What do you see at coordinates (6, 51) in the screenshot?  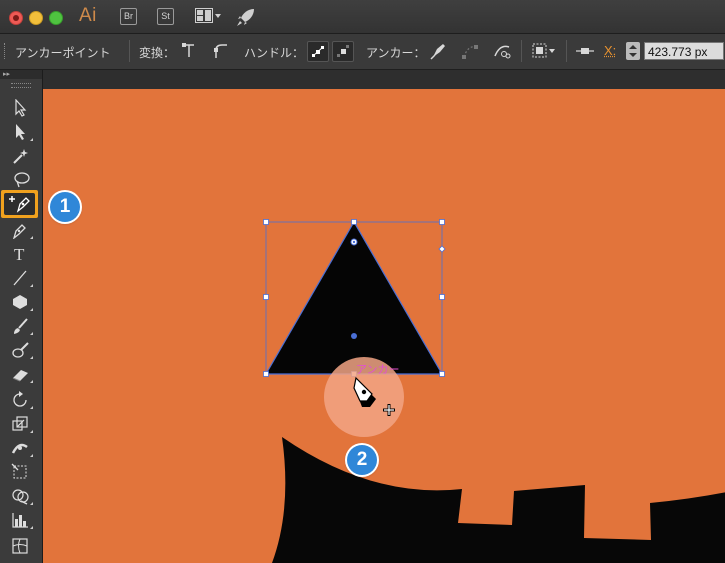 I see `control-bar-grip` at bounding box center [6, 51].